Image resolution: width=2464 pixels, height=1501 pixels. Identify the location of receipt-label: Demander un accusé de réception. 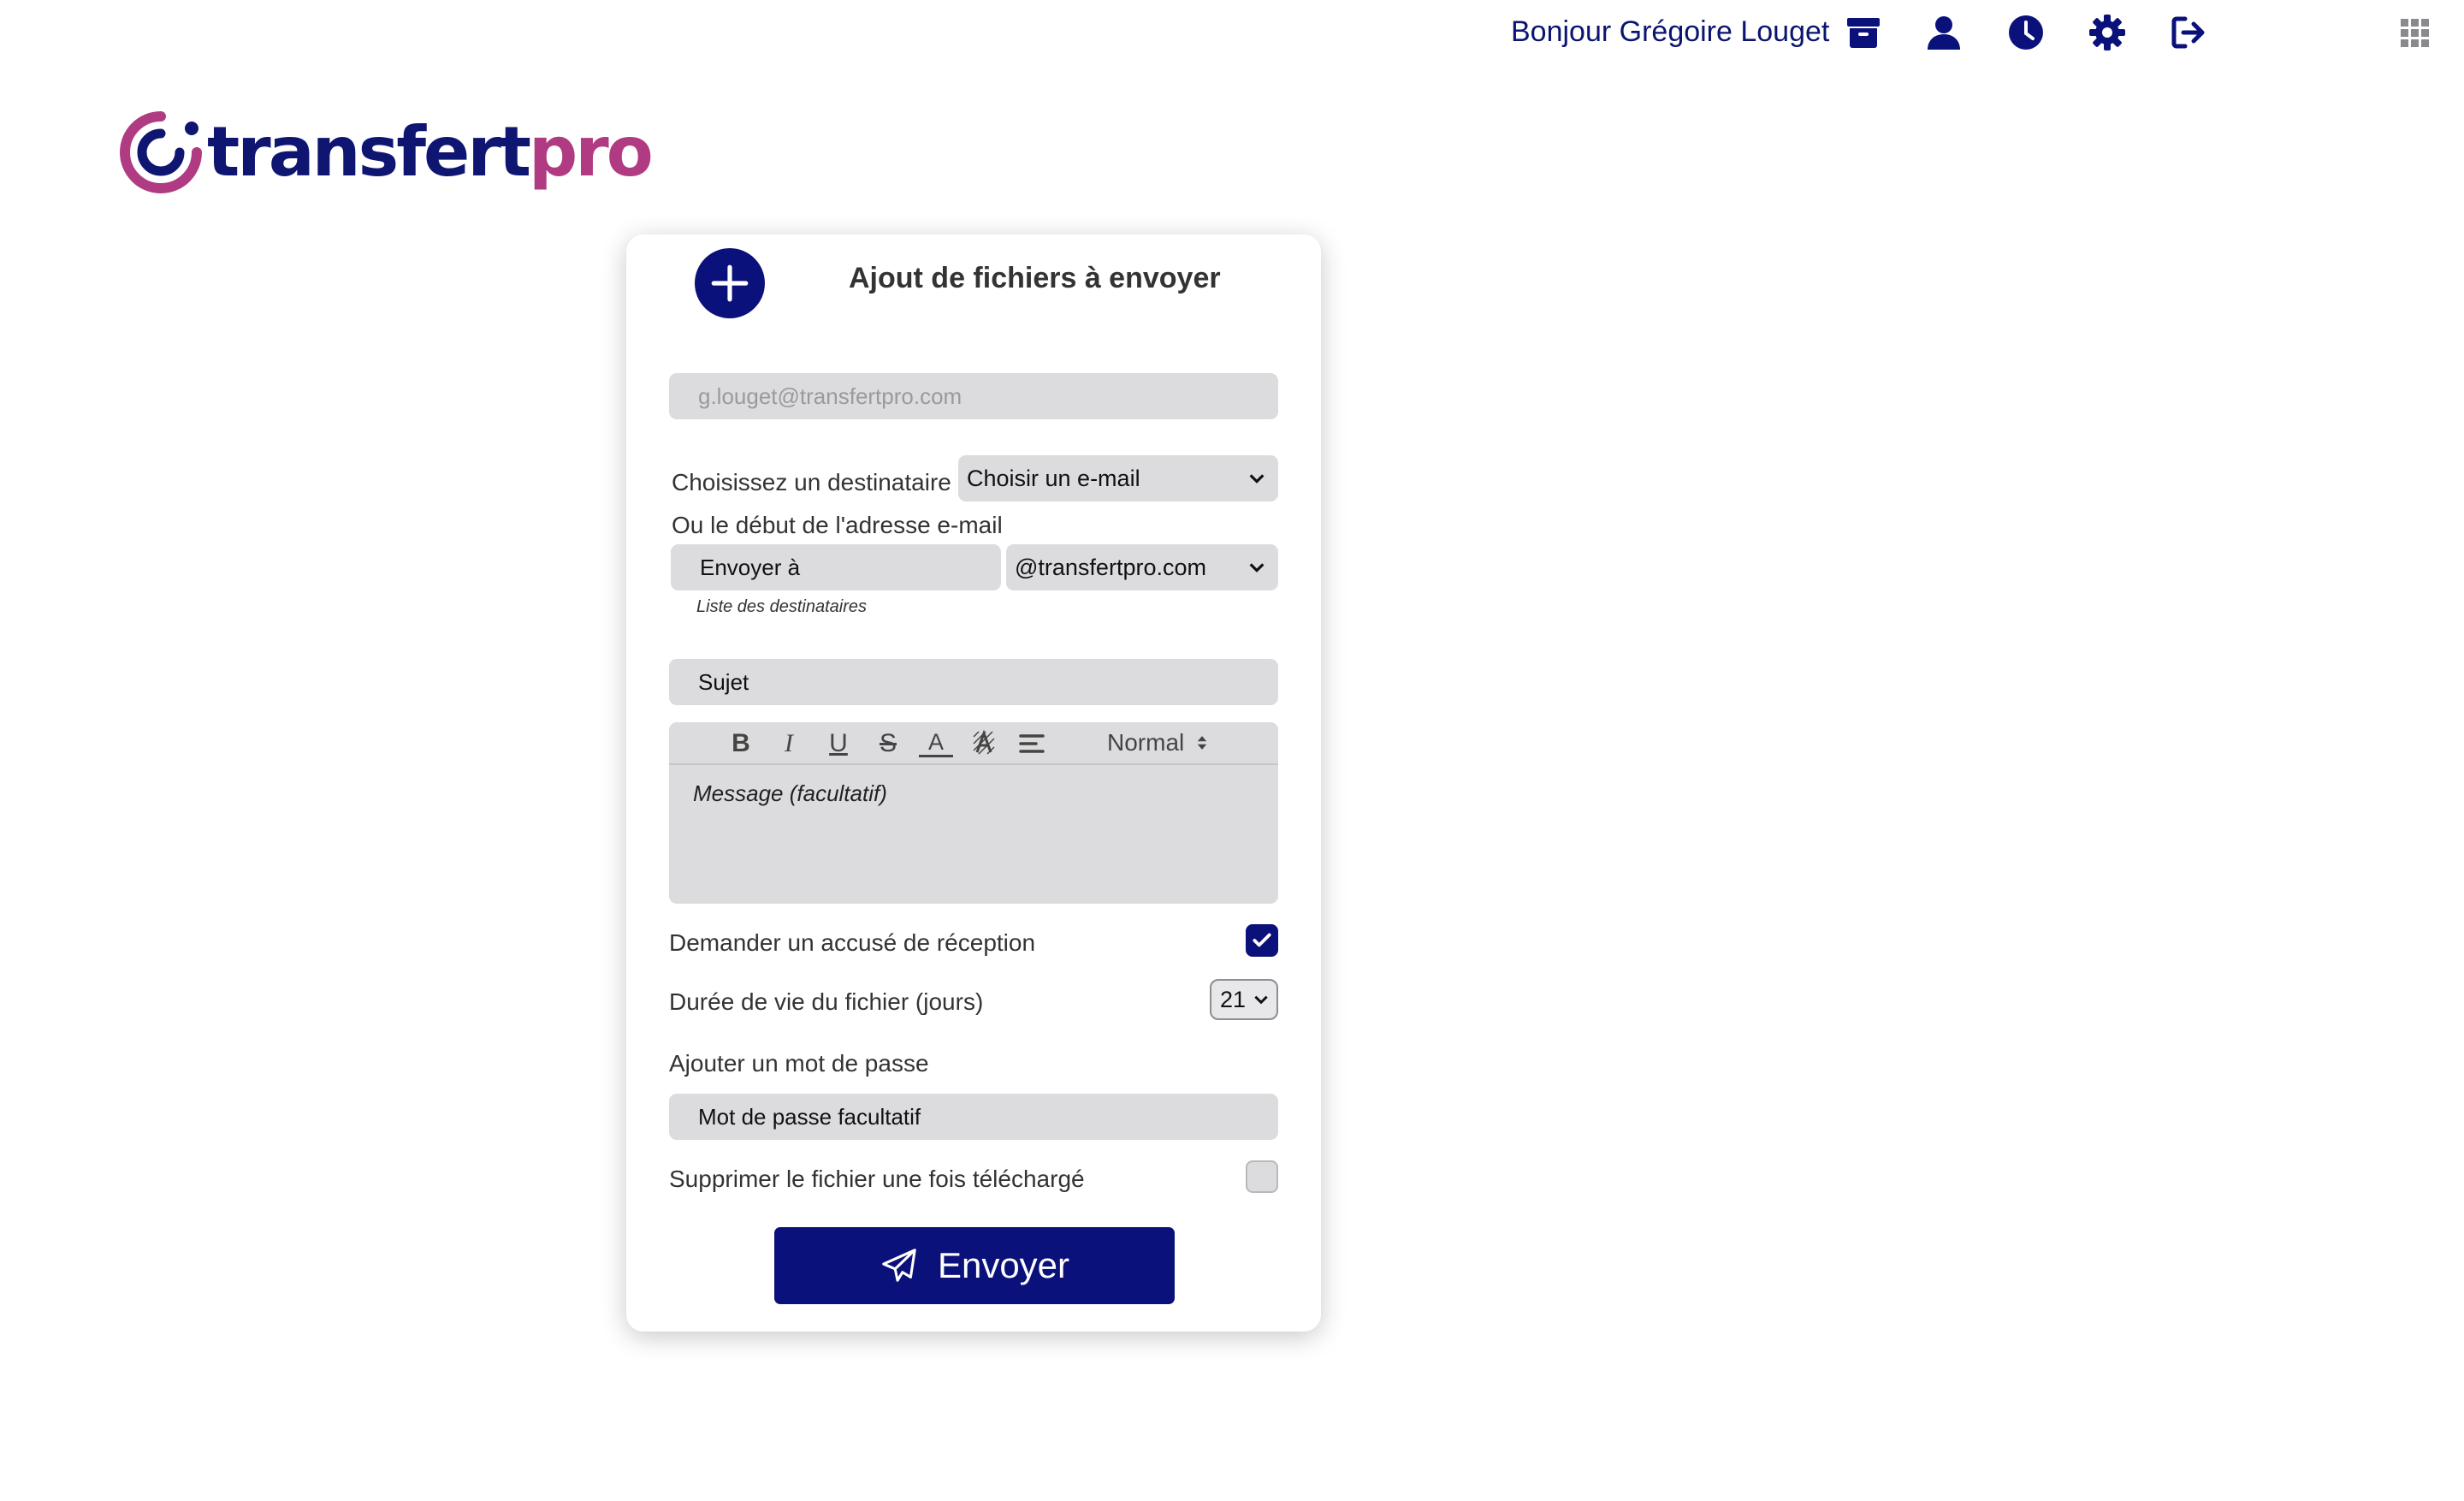
(852, 943).